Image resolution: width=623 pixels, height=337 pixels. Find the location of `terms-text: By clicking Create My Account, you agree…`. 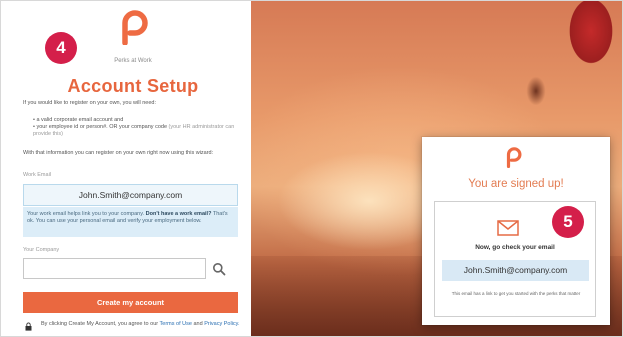

terms-text: By clicking Create My Account, you agree… is located at coordinates (143, 324).